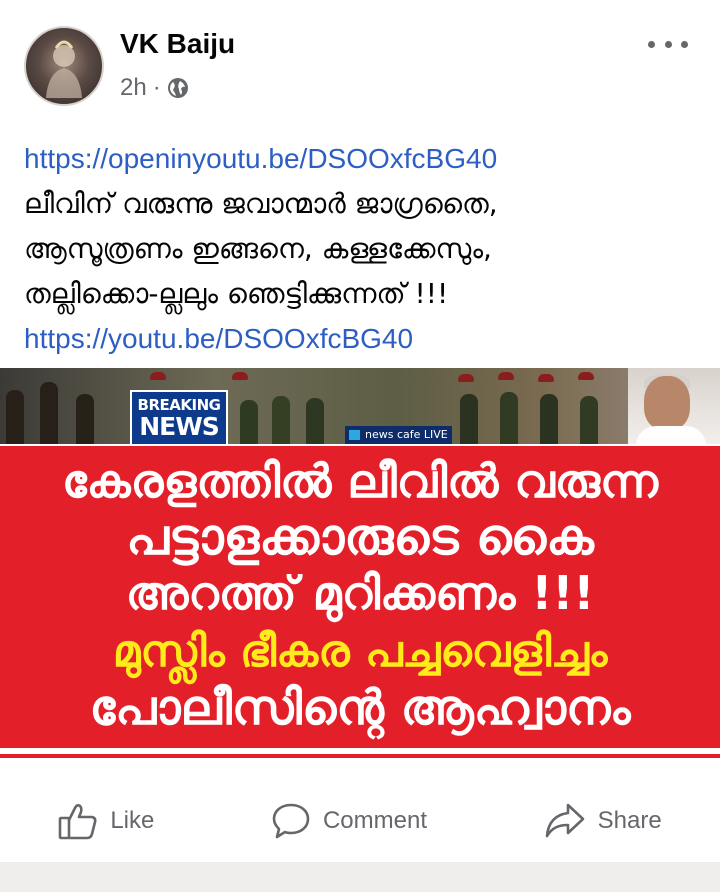  I want to click on comment-icon, so click(291, 821).